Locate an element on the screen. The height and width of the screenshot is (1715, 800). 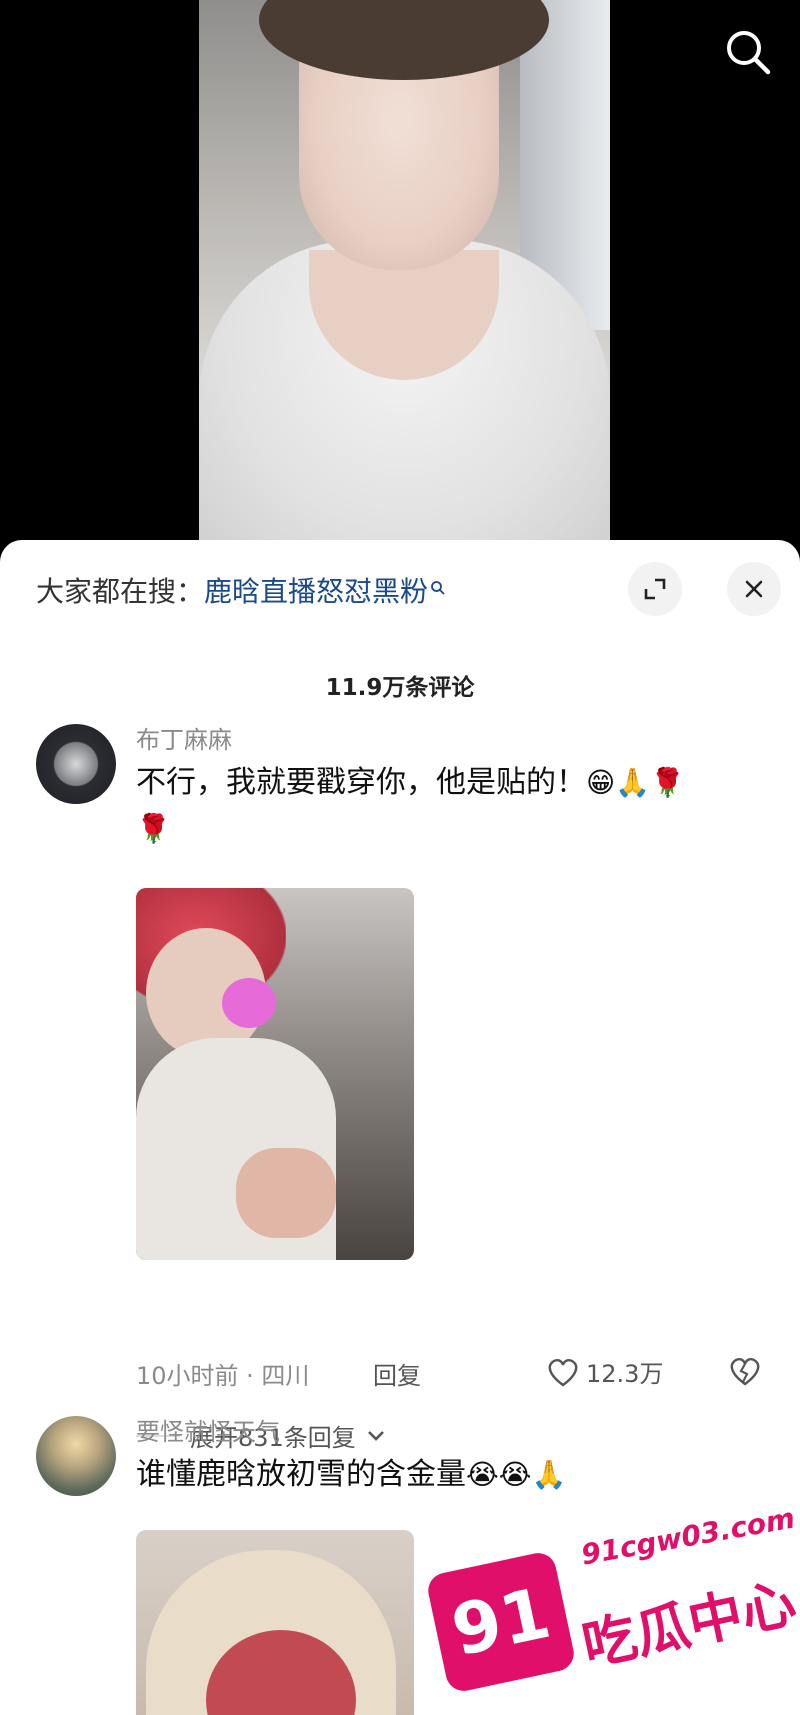
close-icon is located at coordinates (754, 589).